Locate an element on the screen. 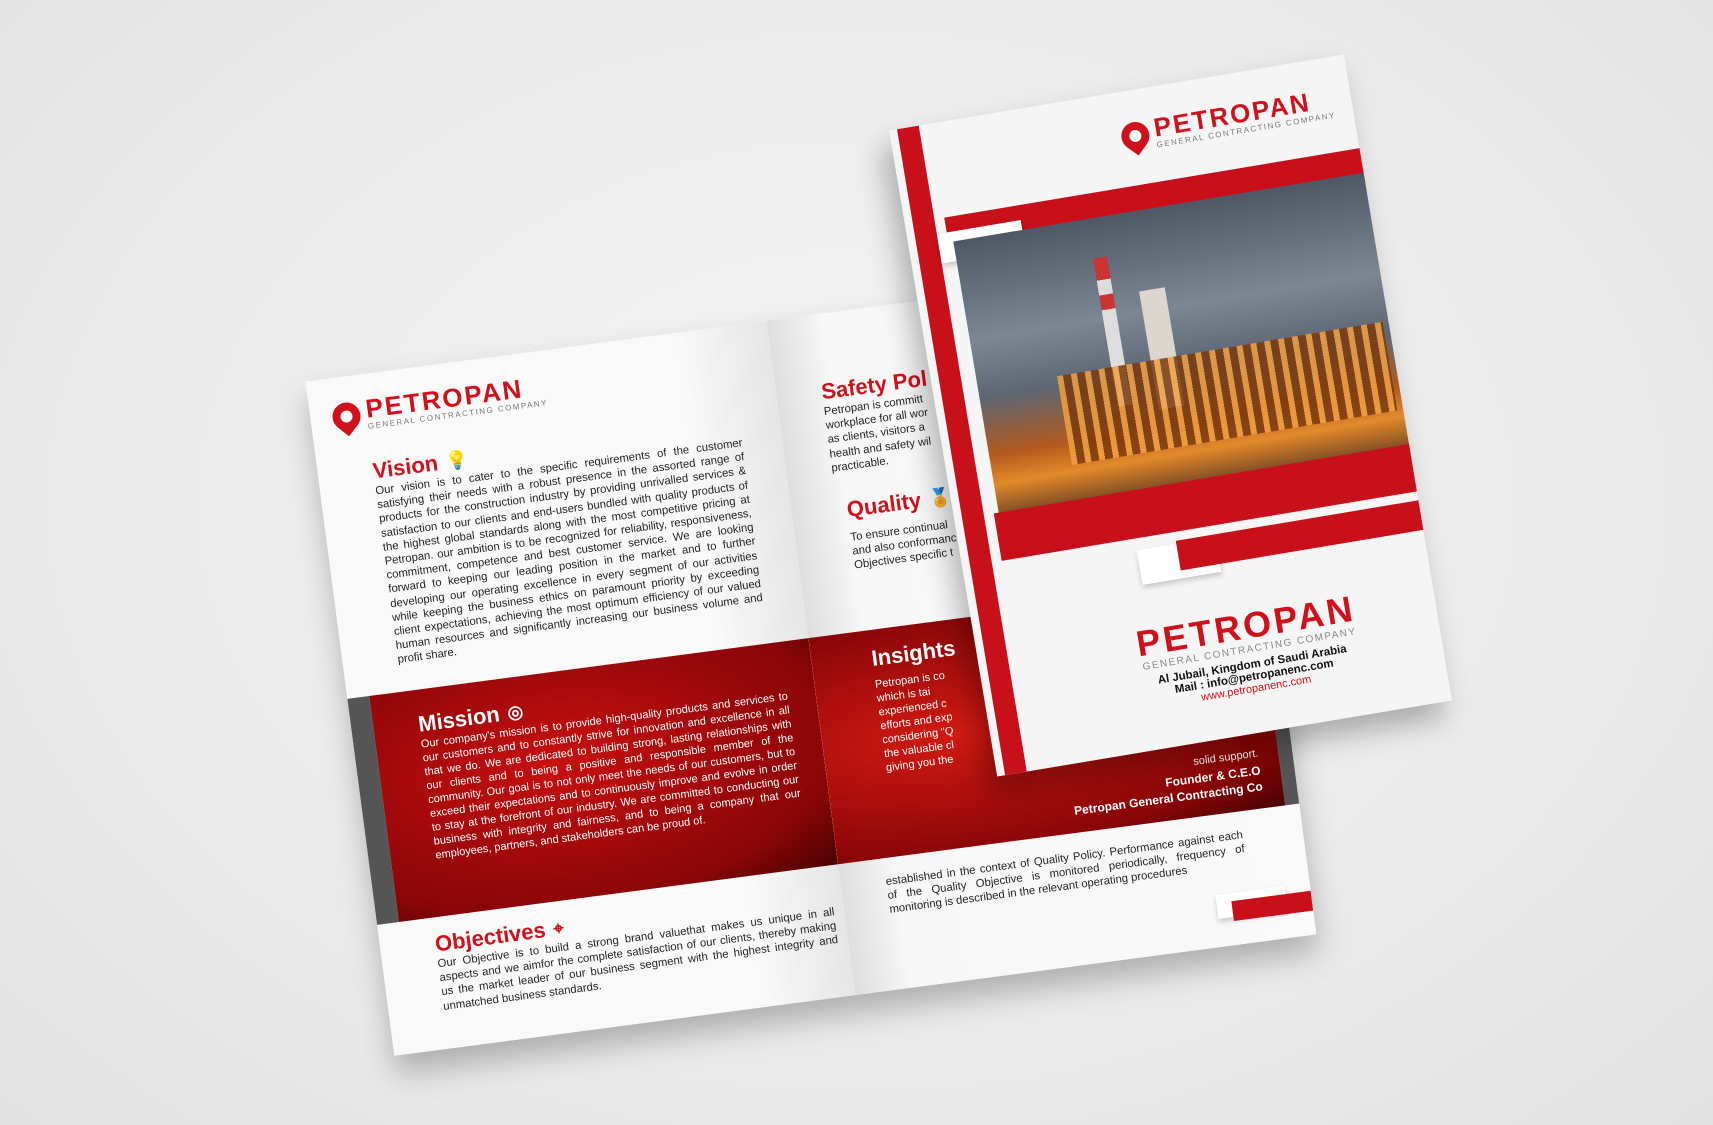 The image size is (1713, 1125). quality-title: Quality is located at coordinates (884, 504).